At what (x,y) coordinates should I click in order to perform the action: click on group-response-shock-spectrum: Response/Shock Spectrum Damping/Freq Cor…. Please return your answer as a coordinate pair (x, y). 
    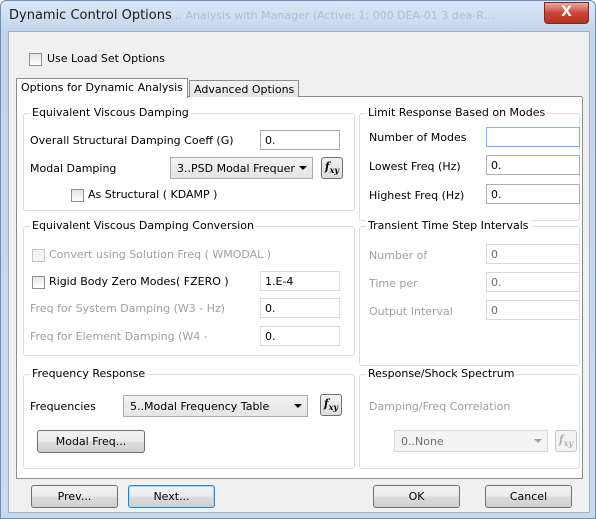
    Looking at the image, I should click on (469, 418).